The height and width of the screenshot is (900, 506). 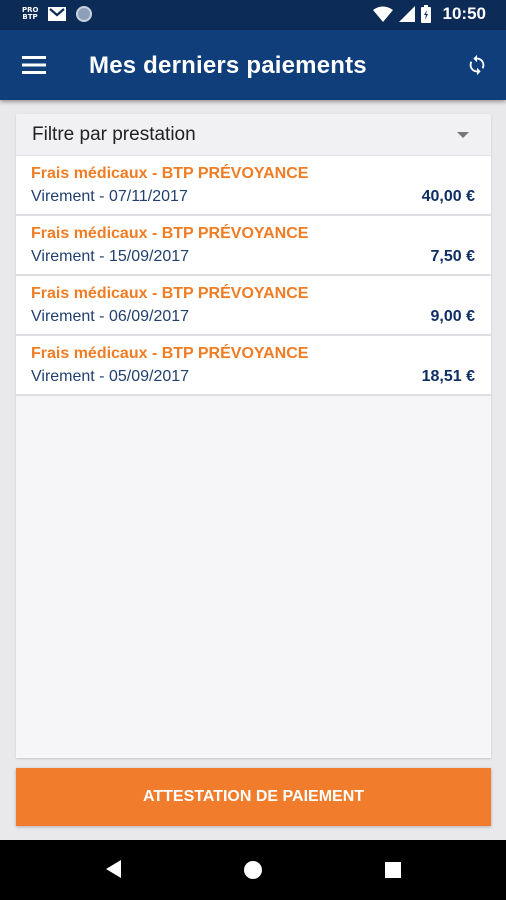 I want to click on filter-dropdown: Filtre par prestation, so click(x=253, y=135).